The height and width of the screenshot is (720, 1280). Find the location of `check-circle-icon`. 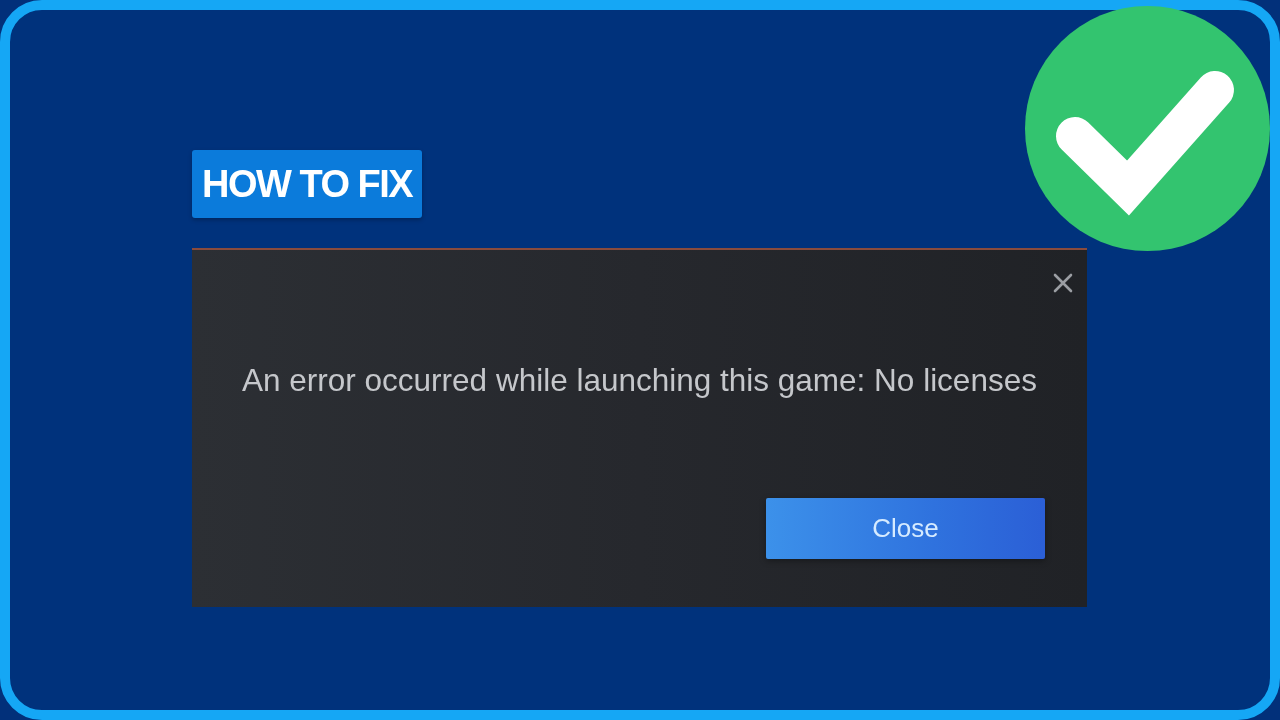

check-circle-icon is located at coordinates (1147, 128).